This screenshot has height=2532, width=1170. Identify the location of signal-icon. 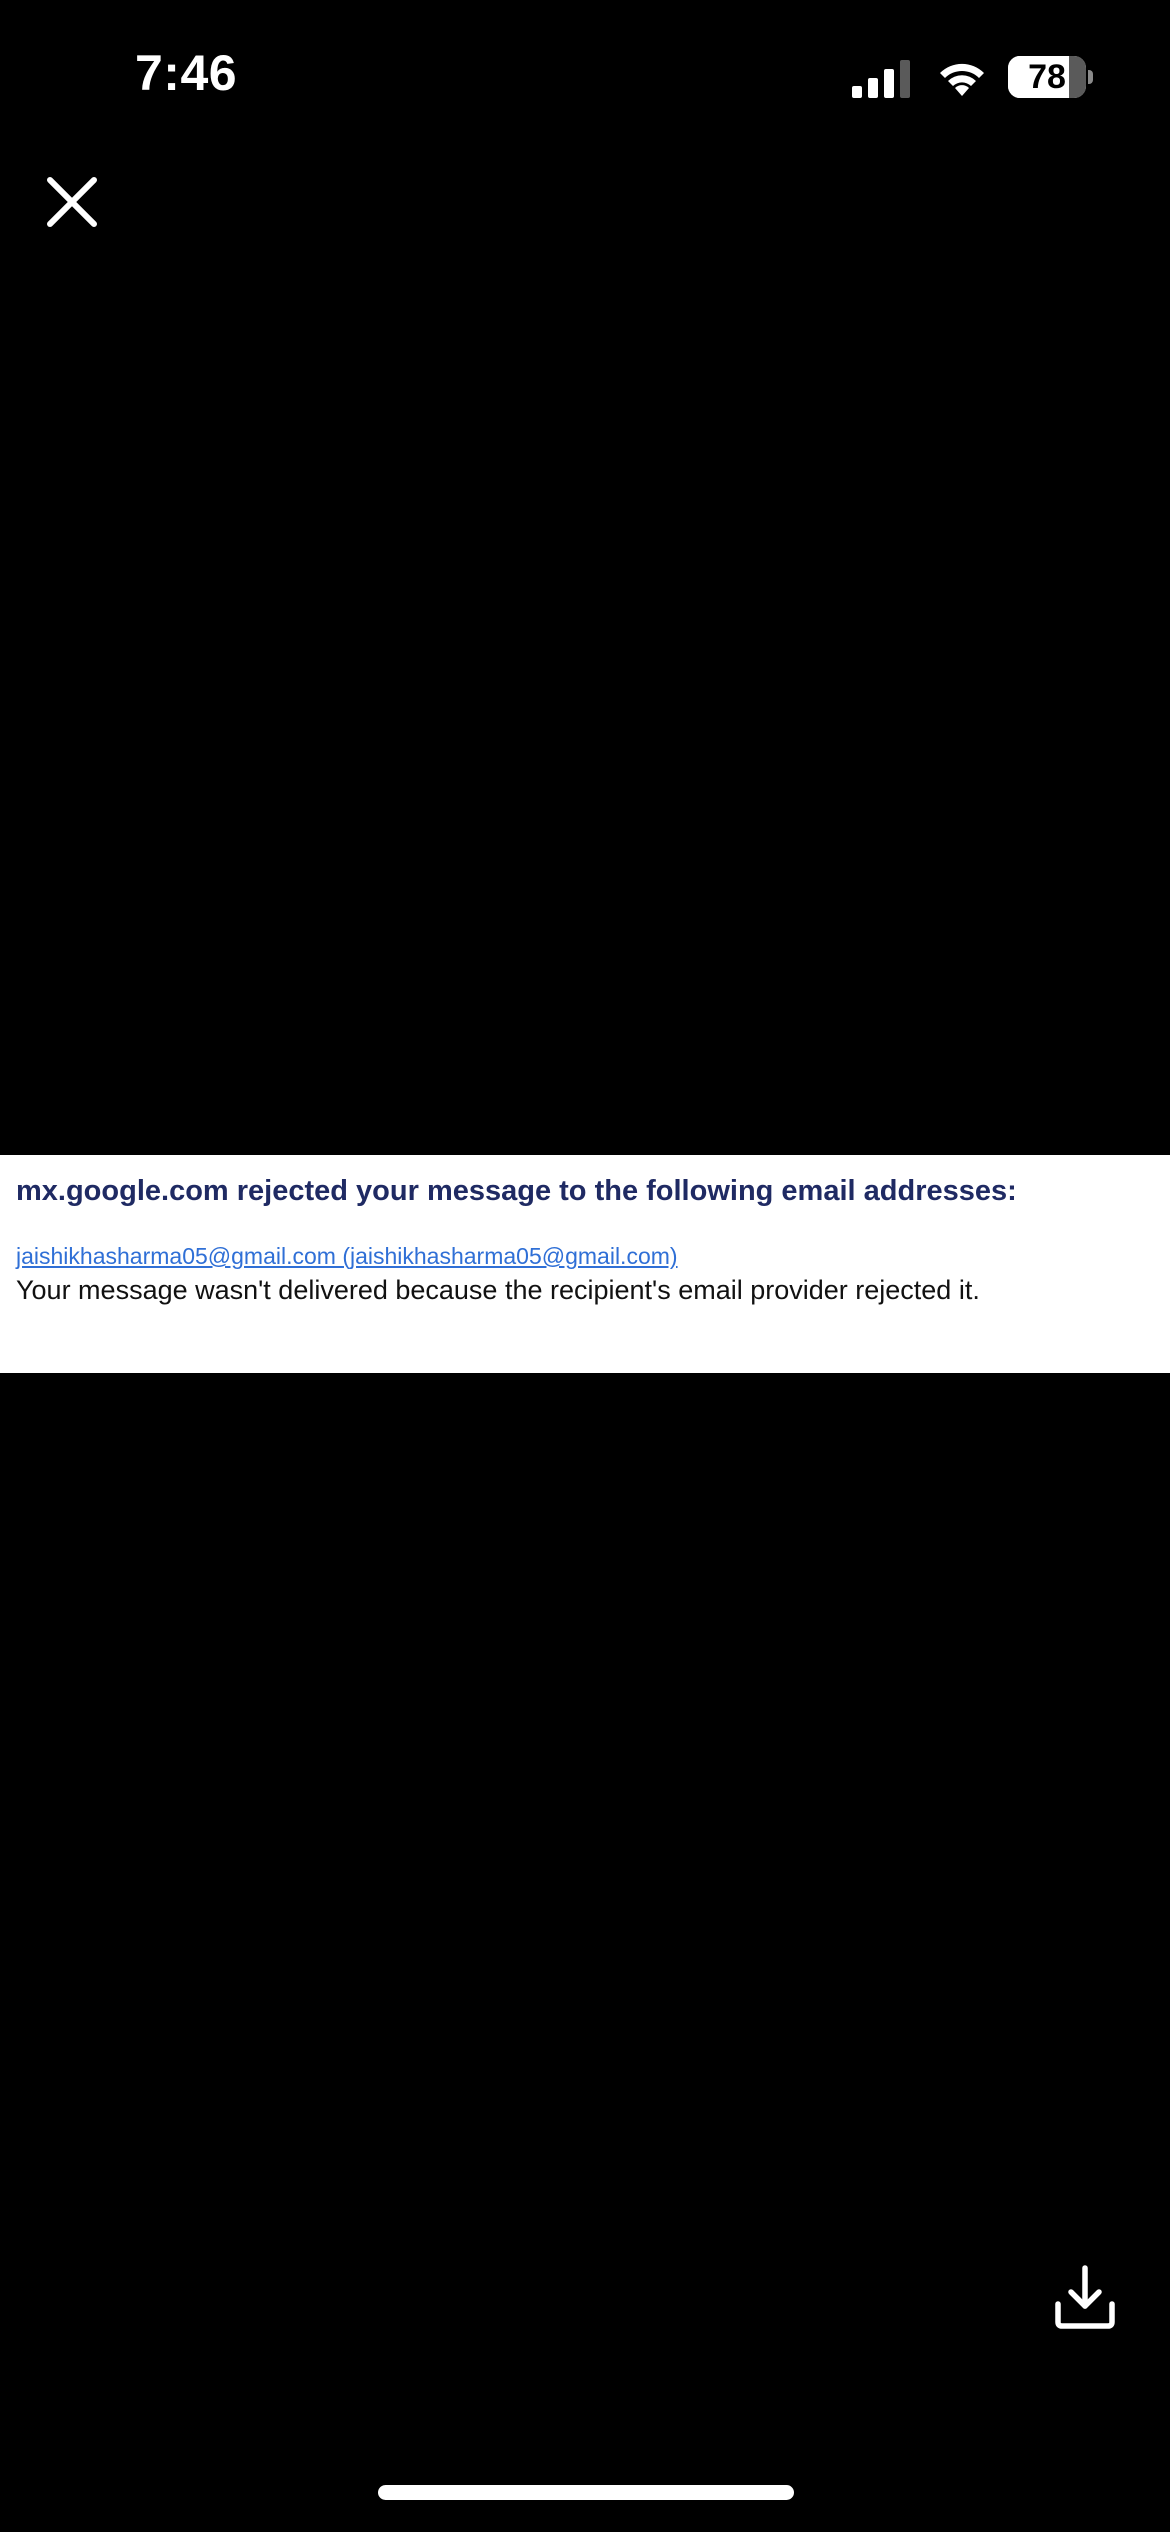
(881, 79).